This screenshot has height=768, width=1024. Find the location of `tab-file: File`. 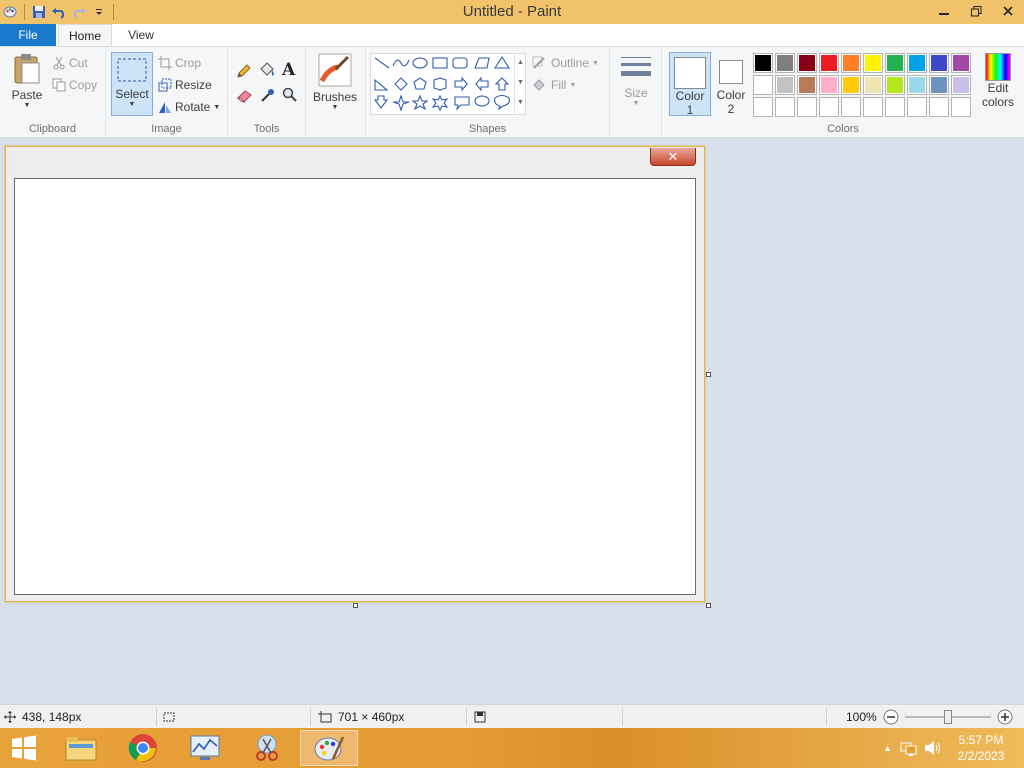

tab-file: File is located at coordinates (28, 35).